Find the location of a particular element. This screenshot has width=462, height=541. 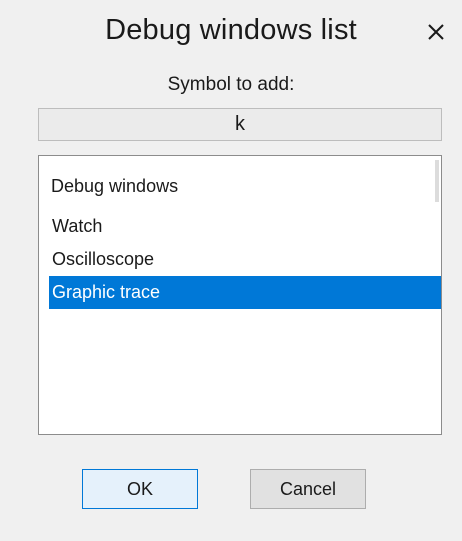

close-button is located at coordinates (436, 32).